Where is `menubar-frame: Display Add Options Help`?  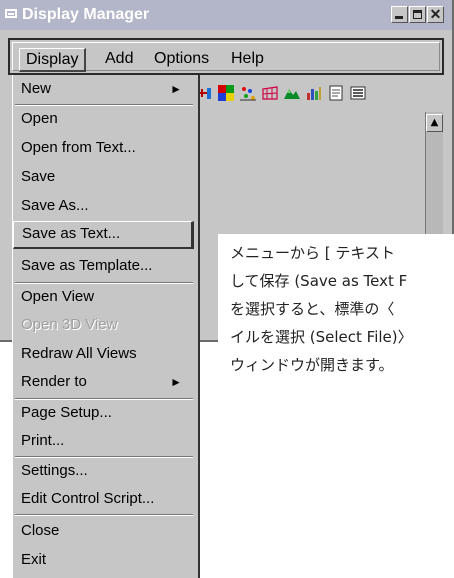
menubar-frame: Display Add Options Help is located at coordinates (226, 56).